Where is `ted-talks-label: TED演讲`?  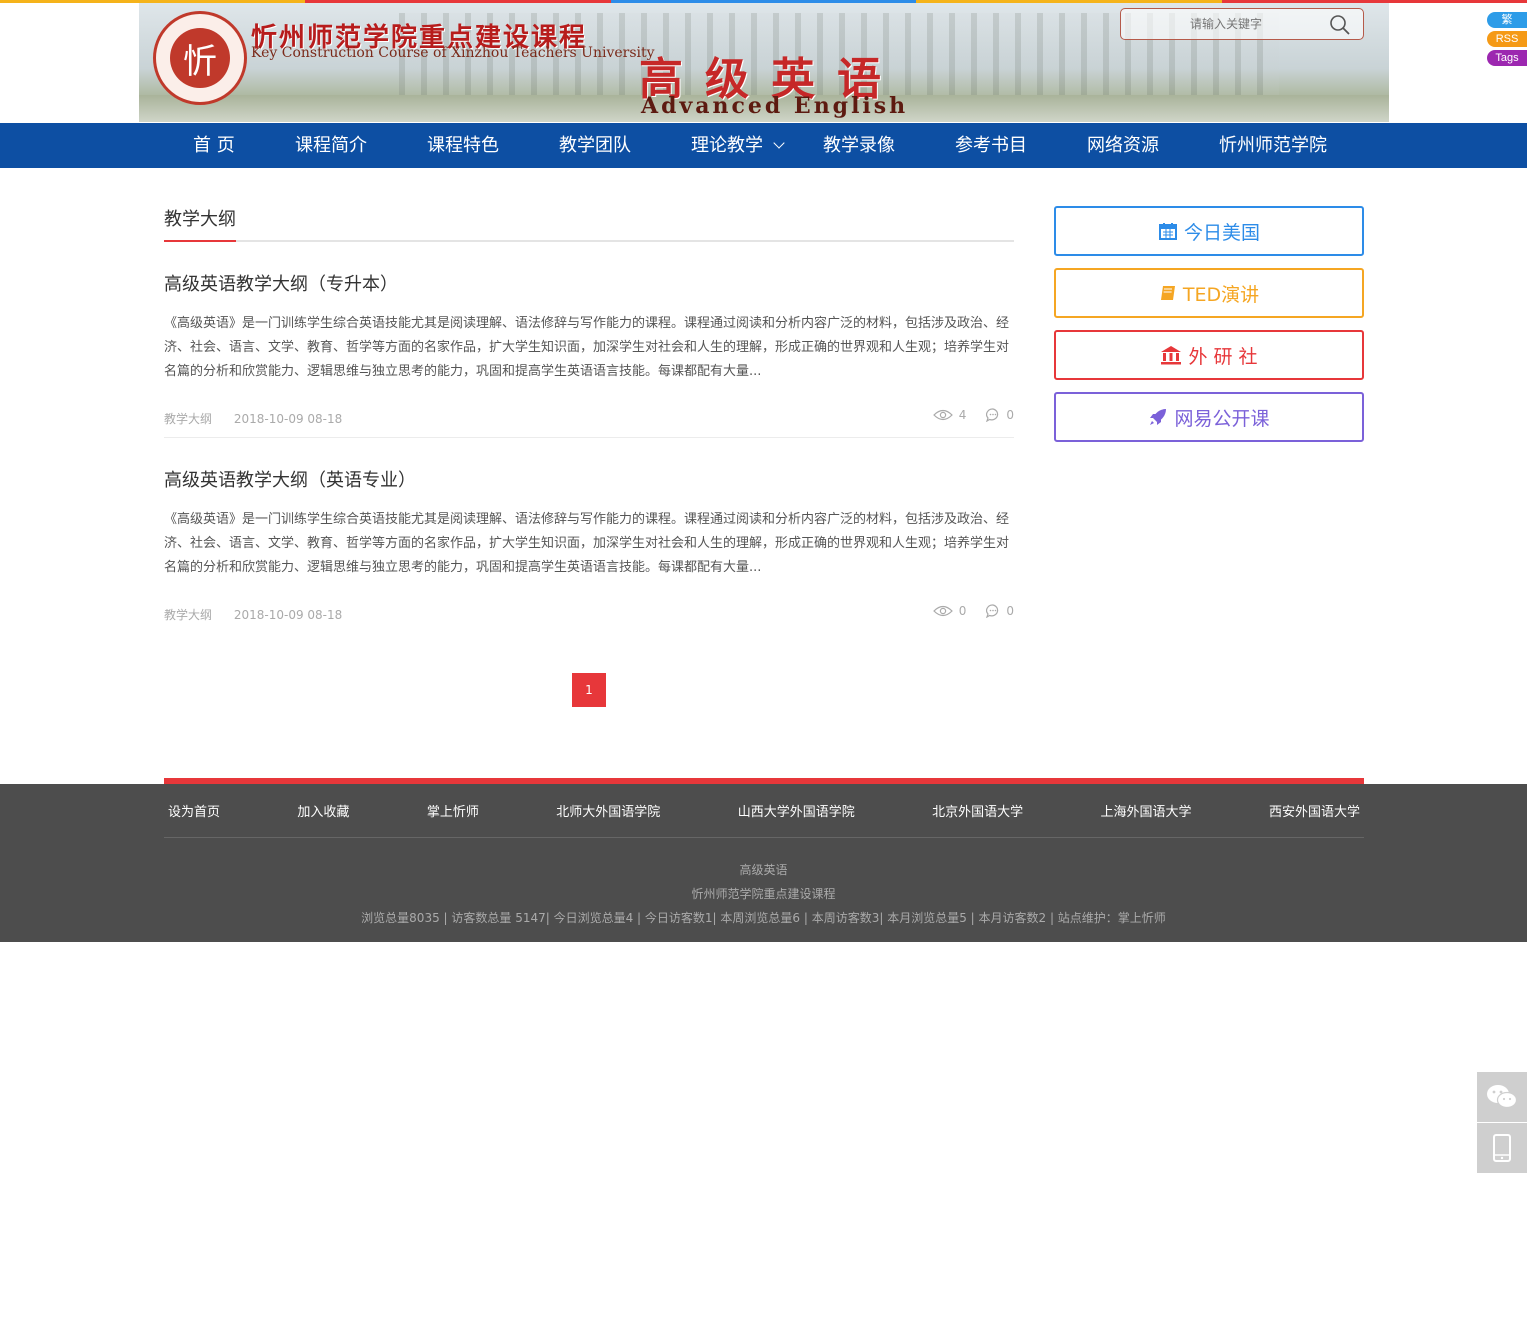 ted-talks-label: TED演讲 is located at coordinates (1221, 294).